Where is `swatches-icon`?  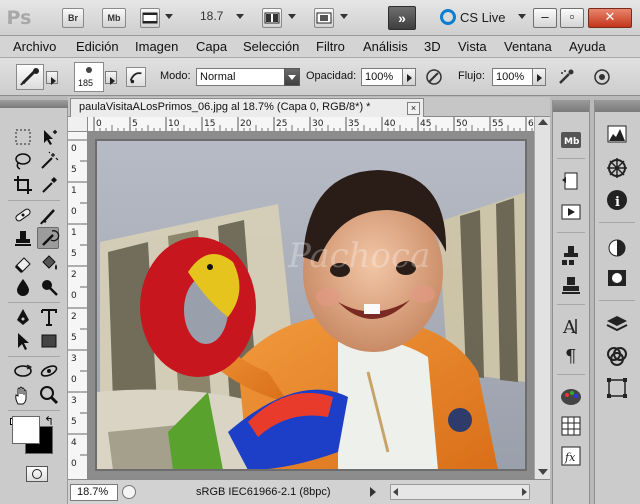
swatches-icon is located at coordinates (571, 396).